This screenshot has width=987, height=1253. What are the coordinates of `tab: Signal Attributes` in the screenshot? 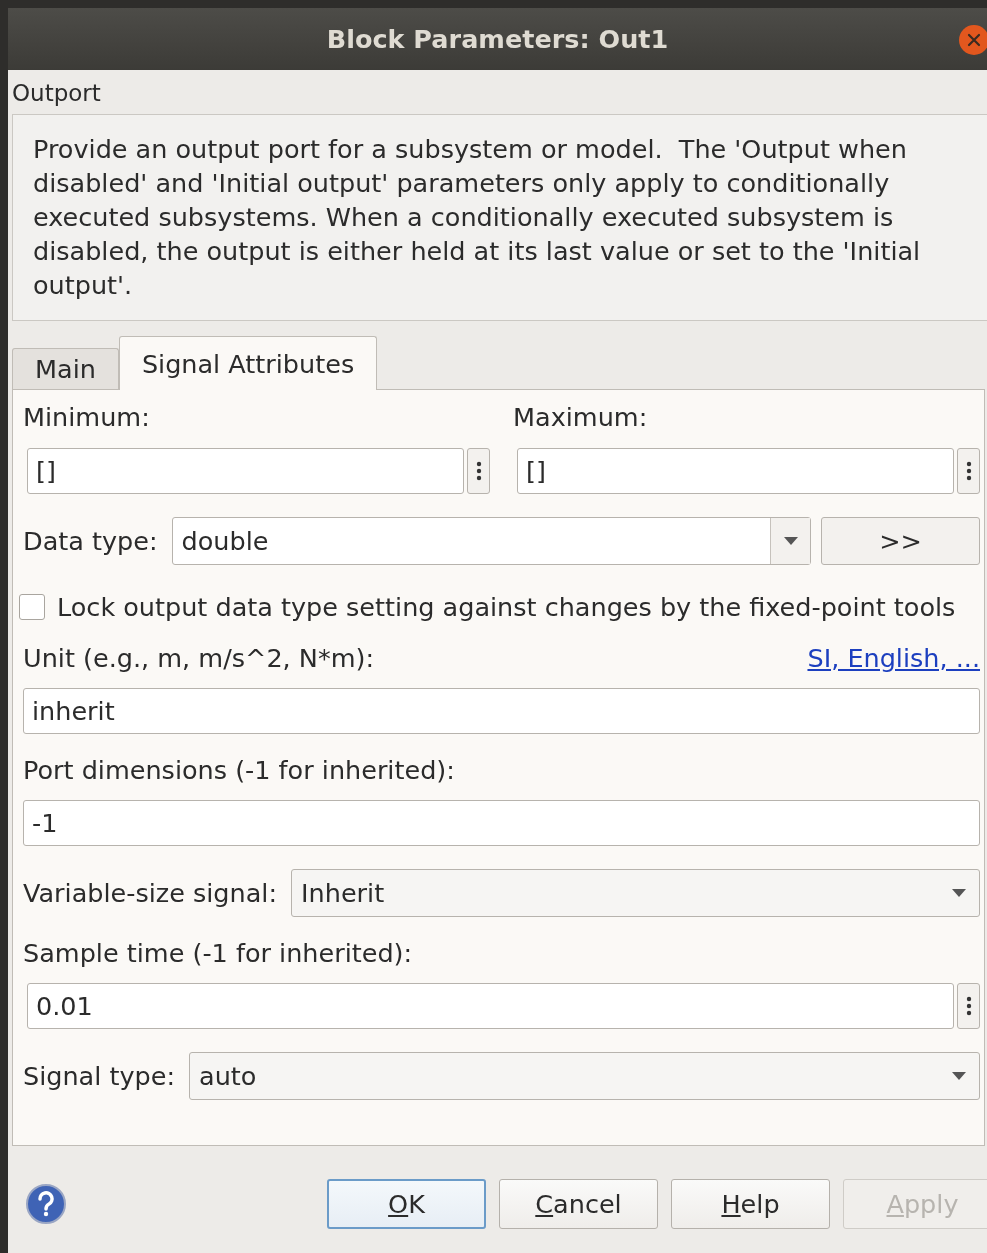 It's located at (248, 363).